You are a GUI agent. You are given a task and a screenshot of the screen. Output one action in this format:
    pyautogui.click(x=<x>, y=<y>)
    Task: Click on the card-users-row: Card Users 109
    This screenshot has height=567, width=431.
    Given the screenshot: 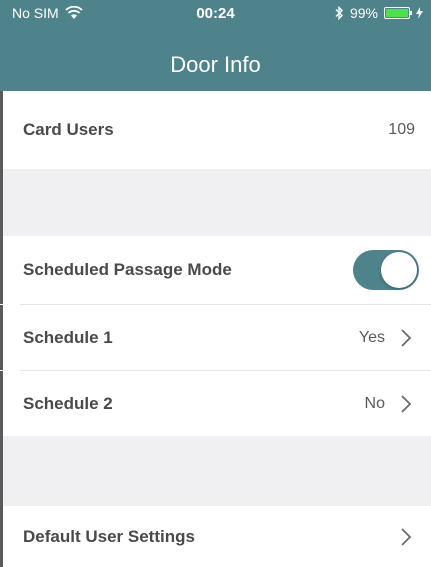 What is the action you would take?
    pyautogui.click(x=215, y=130)
    